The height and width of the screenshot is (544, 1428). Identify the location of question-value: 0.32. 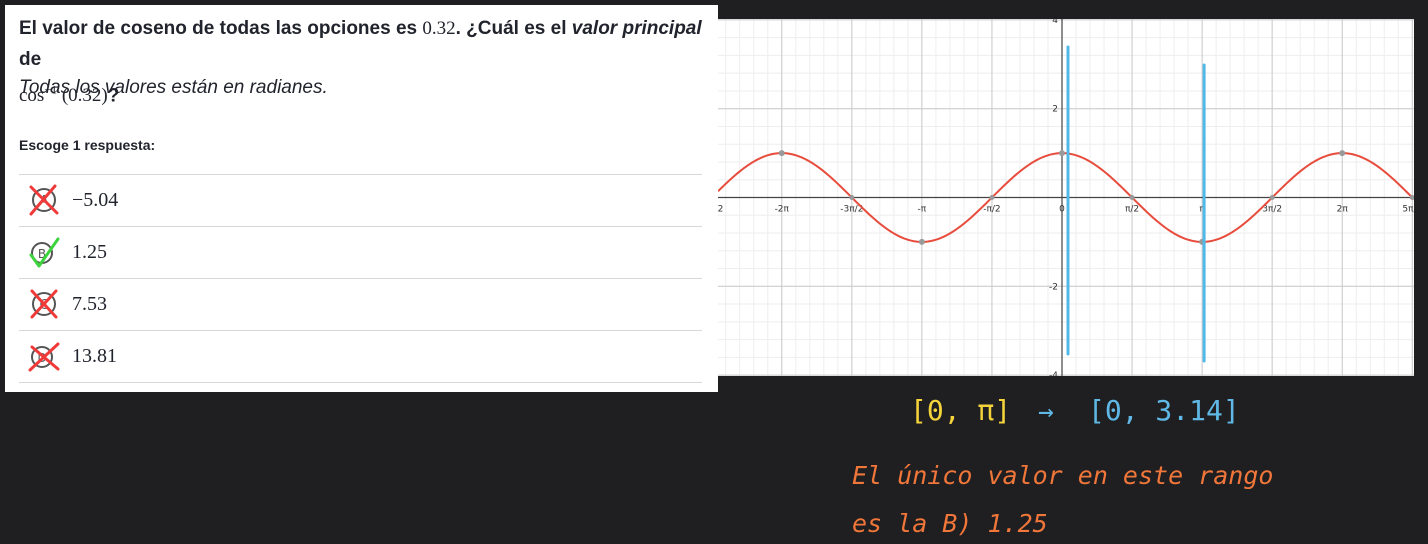
(439, 28).